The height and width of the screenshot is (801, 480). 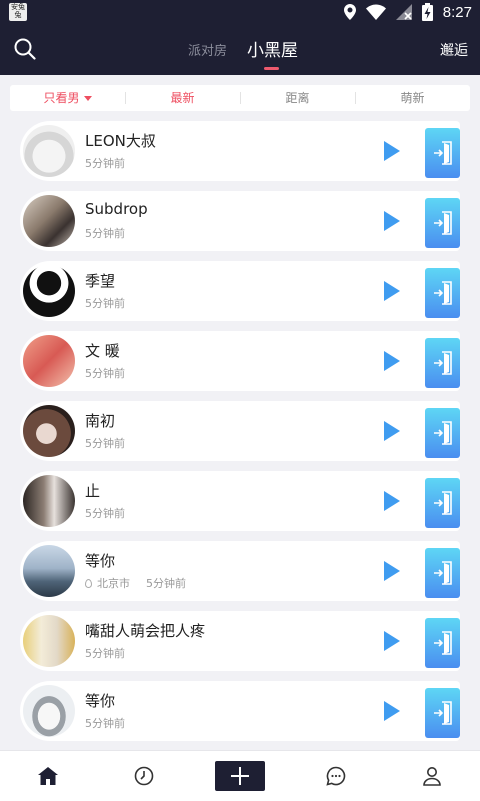 What do you see at coordinates (18, 12) in the screenshot?
I see `app-notification-icon: 安兔兔` at bounding box center [18, 12].